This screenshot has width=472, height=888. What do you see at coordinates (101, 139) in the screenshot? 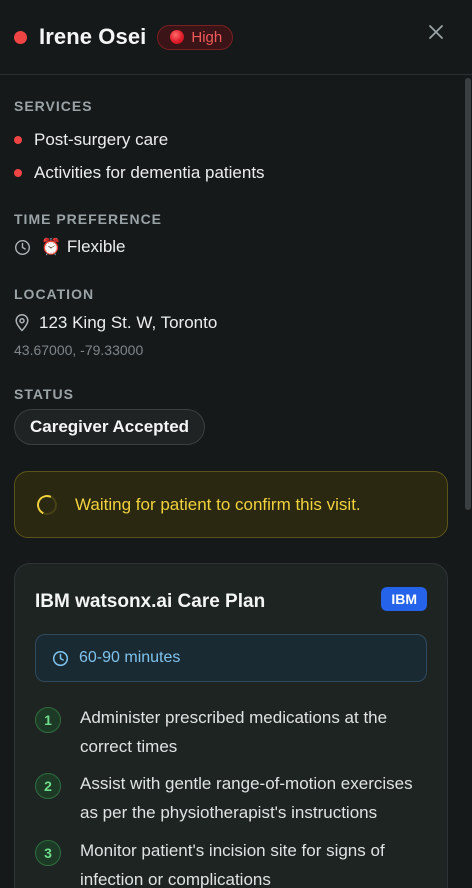
I see `service-item-label: Post-surgery care` at bounding box center [101, 139].